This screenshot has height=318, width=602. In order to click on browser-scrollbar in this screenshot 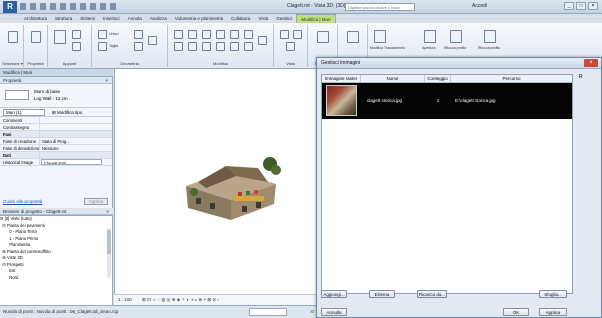, I will do `click(109, 253)`.